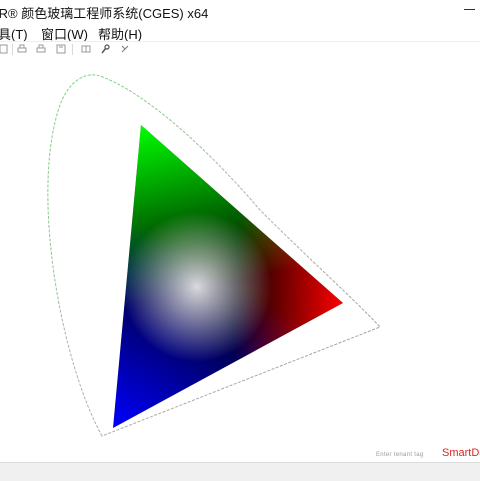 This screenshot has width=480, height=481. I want to click on tool-icon, so click(125, 49).